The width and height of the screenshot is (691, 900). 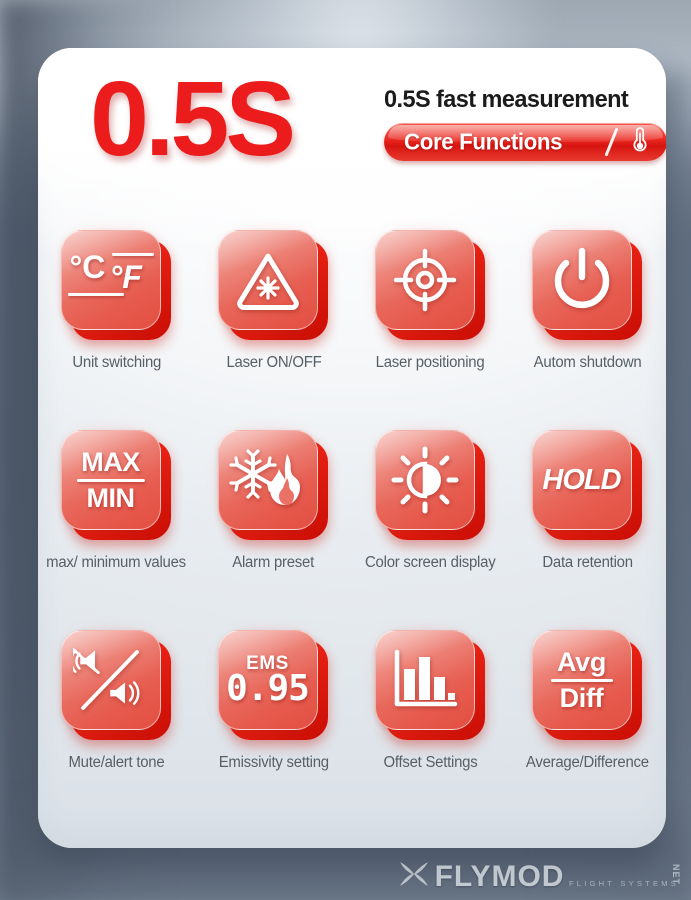 I want to click on tile-wrap: EMS 0.95, so click(x=271, y=684).